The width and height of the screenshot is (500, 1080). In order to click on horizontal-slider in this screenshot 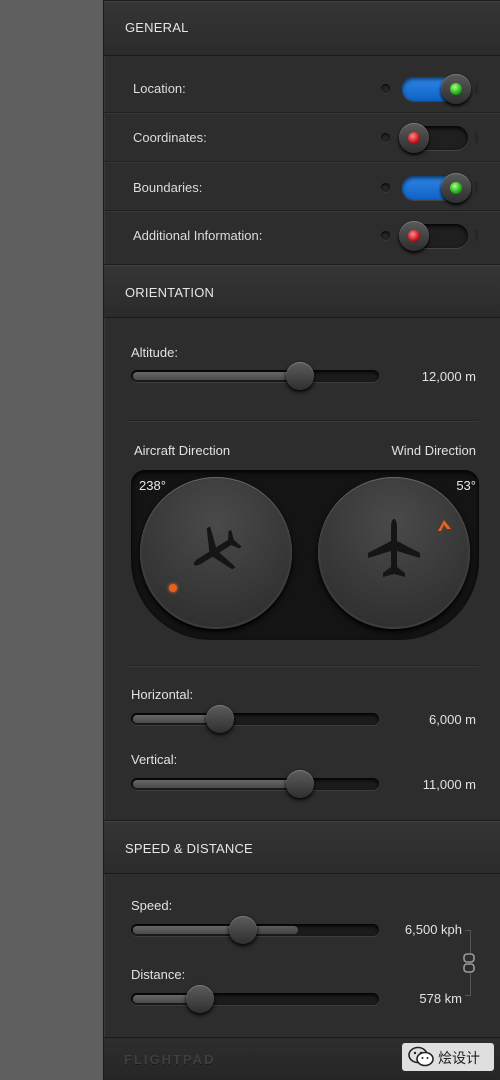, I will do `click(255, 719)`.